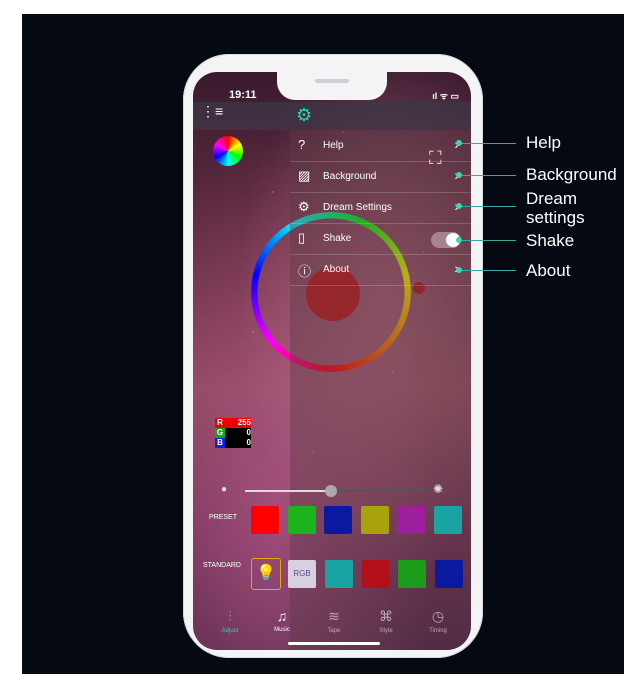 The height and width of the screenshot is (674, 624). I want to click on menu-item-dream-settings: ⚙ Dream Settings ›, so click(380, 208).